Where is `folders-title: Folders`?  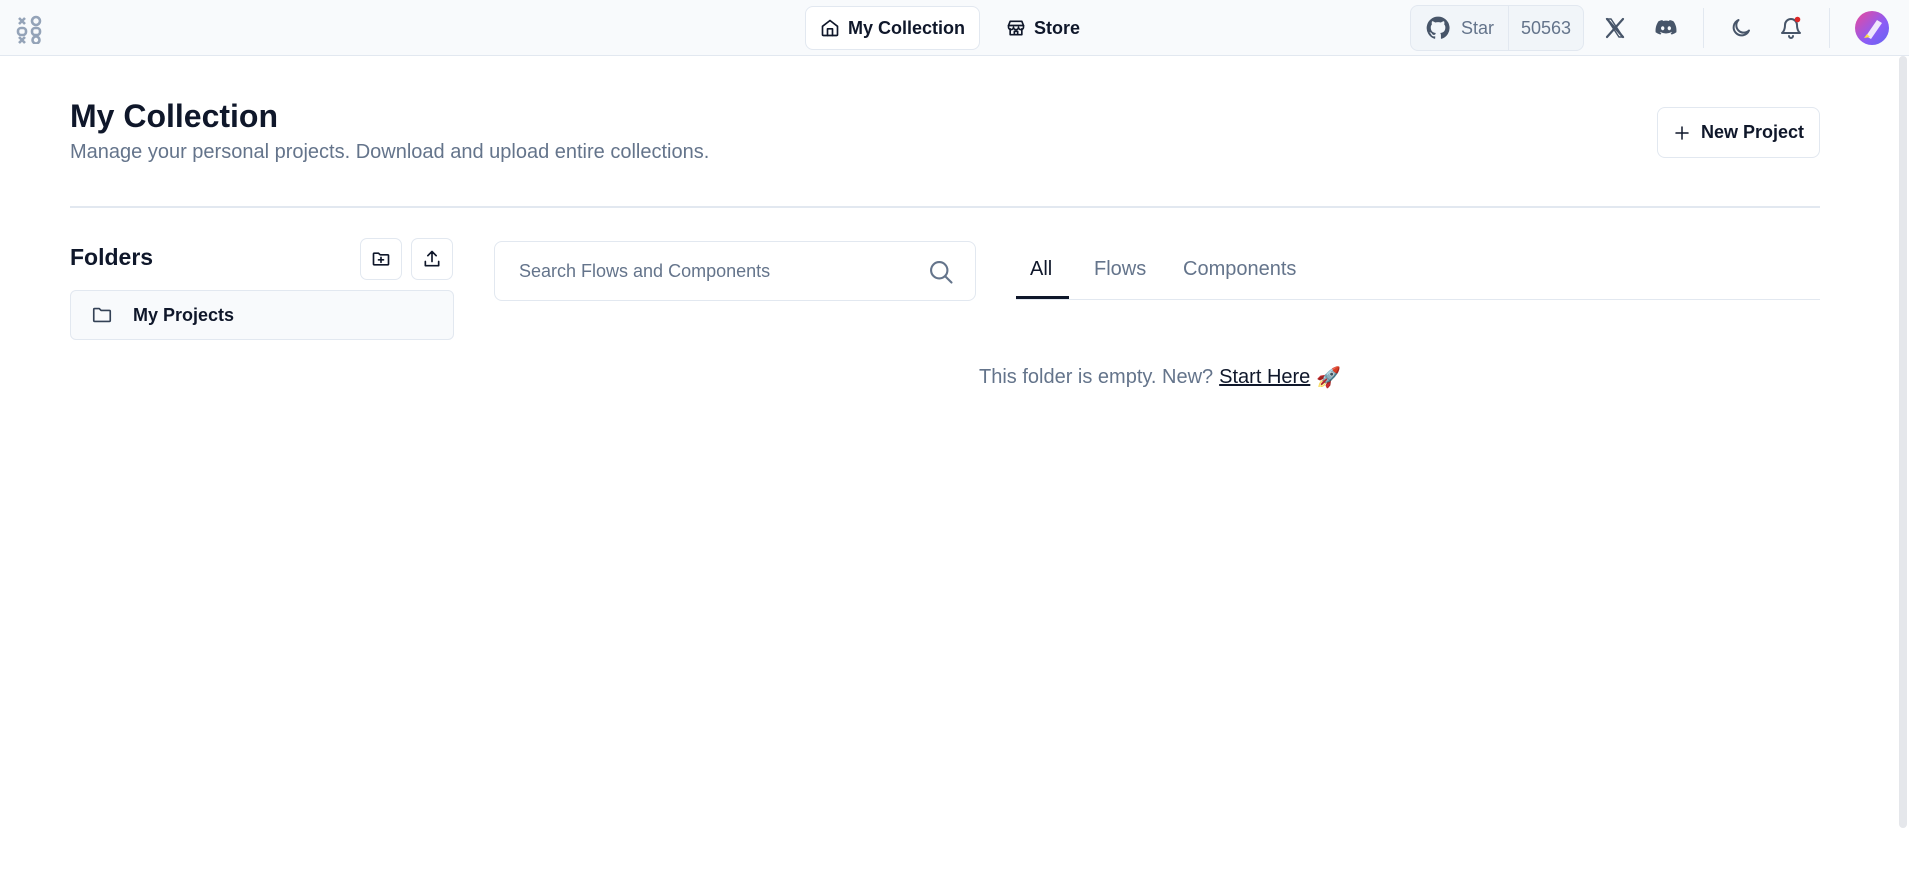 folders-title: Folders is located at coordinates (112, 257).